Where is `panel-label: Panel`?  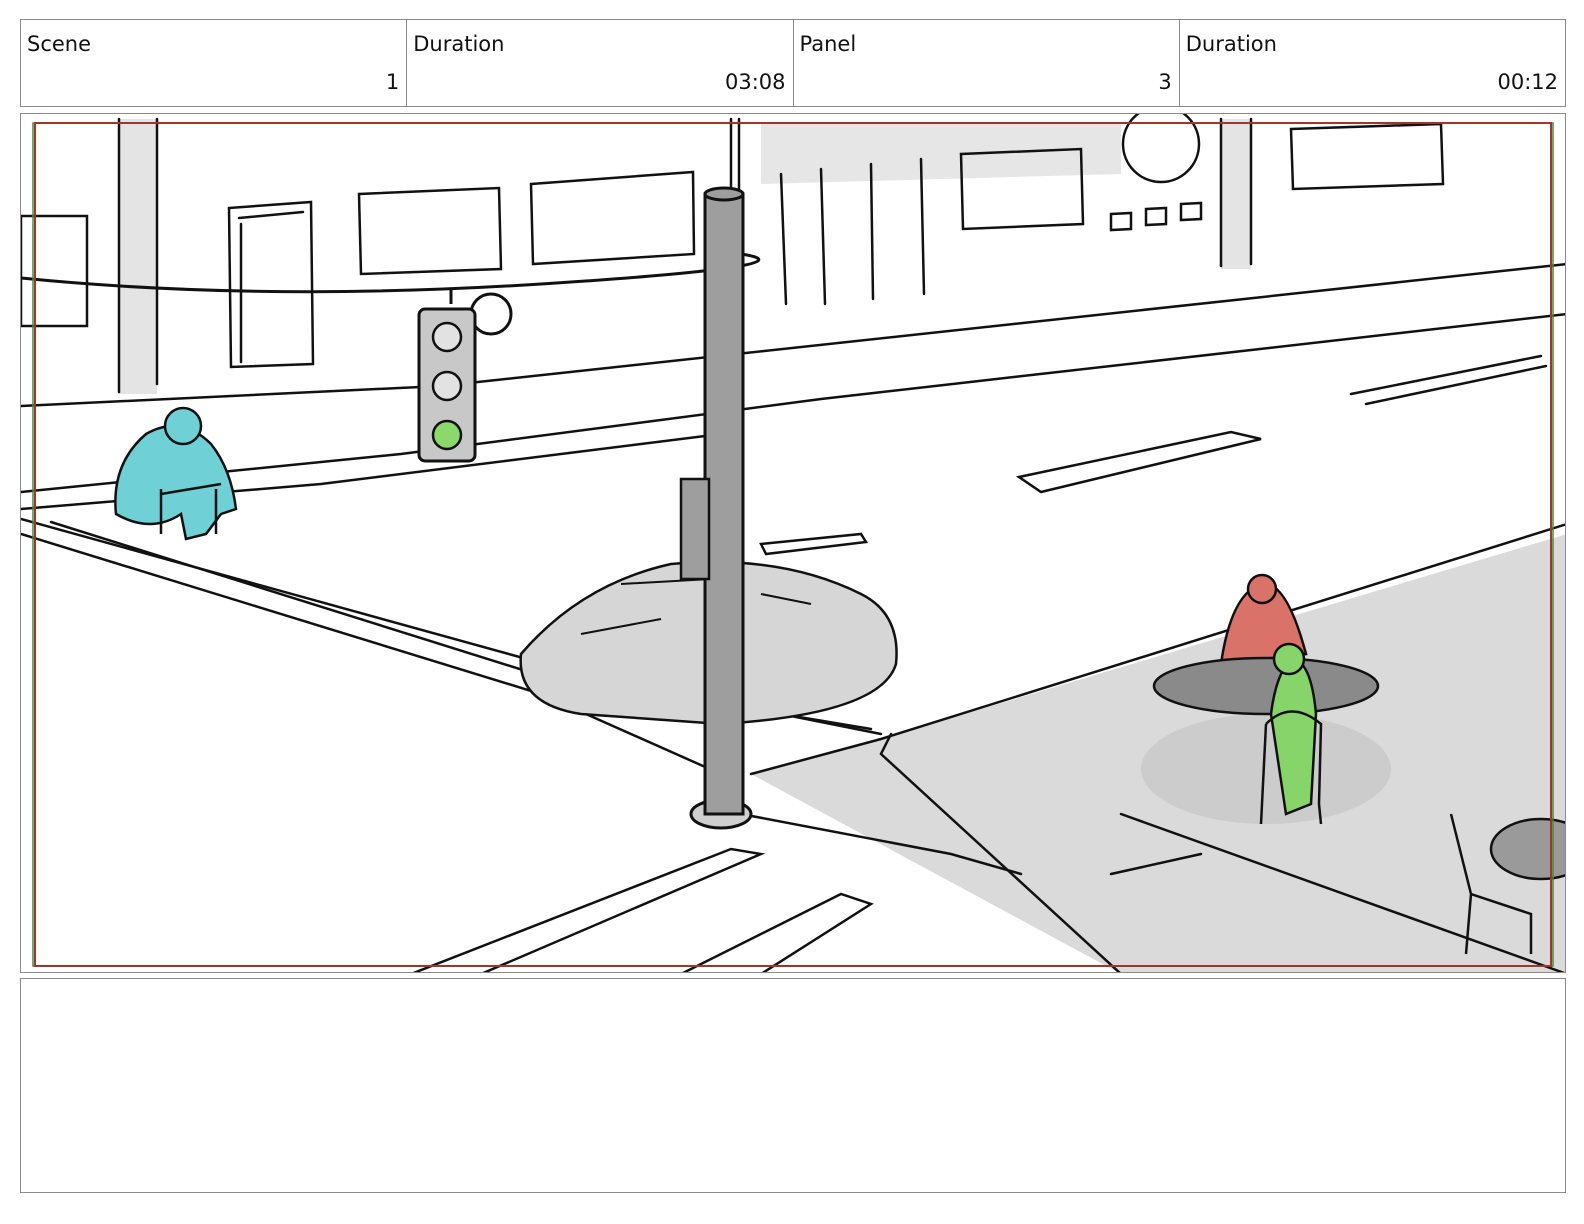 panel-label: Panel is located at coordinates (828, 44).